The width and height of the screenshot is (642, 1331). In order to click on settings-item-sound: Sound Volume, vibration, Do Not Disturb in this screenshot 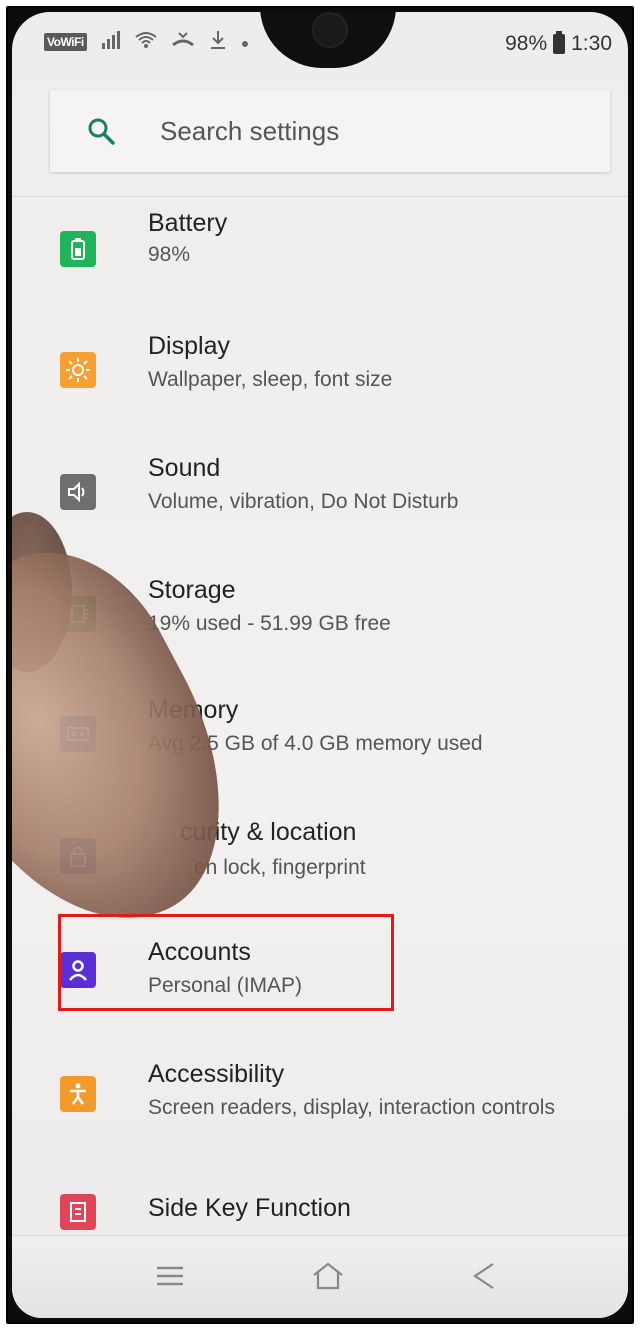, I will do `click(320, 497)`.